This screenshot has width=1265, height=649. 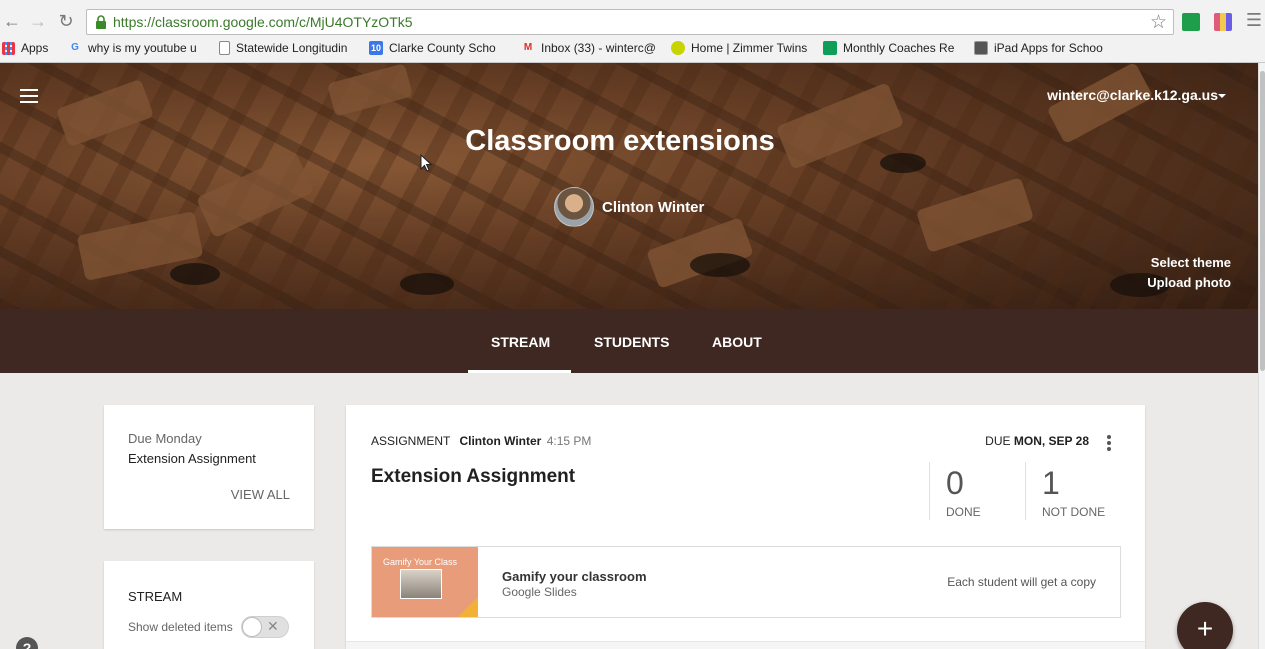 I want to click on bookmark-star-icon: ☆, so click(x=1158, y=22).